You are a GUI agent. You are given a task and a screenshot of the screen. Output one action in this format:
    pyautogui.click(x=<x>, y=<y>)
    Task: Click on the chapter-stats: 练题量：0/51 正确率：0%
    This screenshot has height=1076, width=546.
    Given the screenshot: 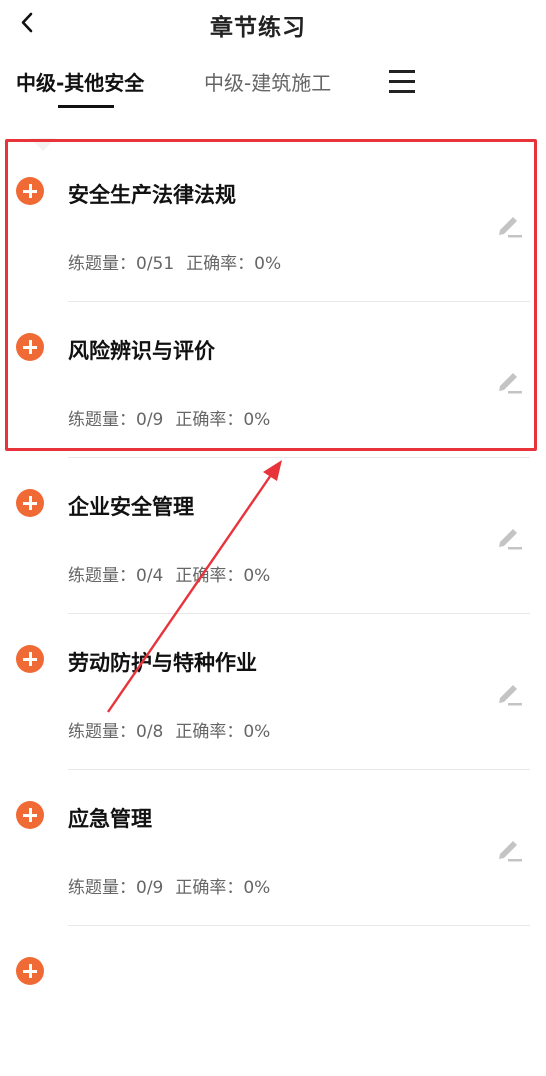 What is the action you would take?
    pyautogui.click(x=174, y=261)
    